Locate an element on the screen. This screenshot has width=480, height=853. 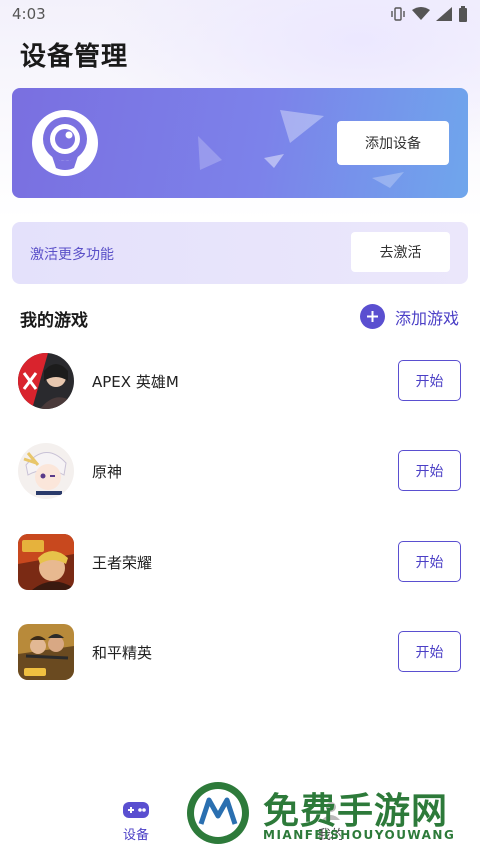
signal-icon is located at coordinates (444, 14).